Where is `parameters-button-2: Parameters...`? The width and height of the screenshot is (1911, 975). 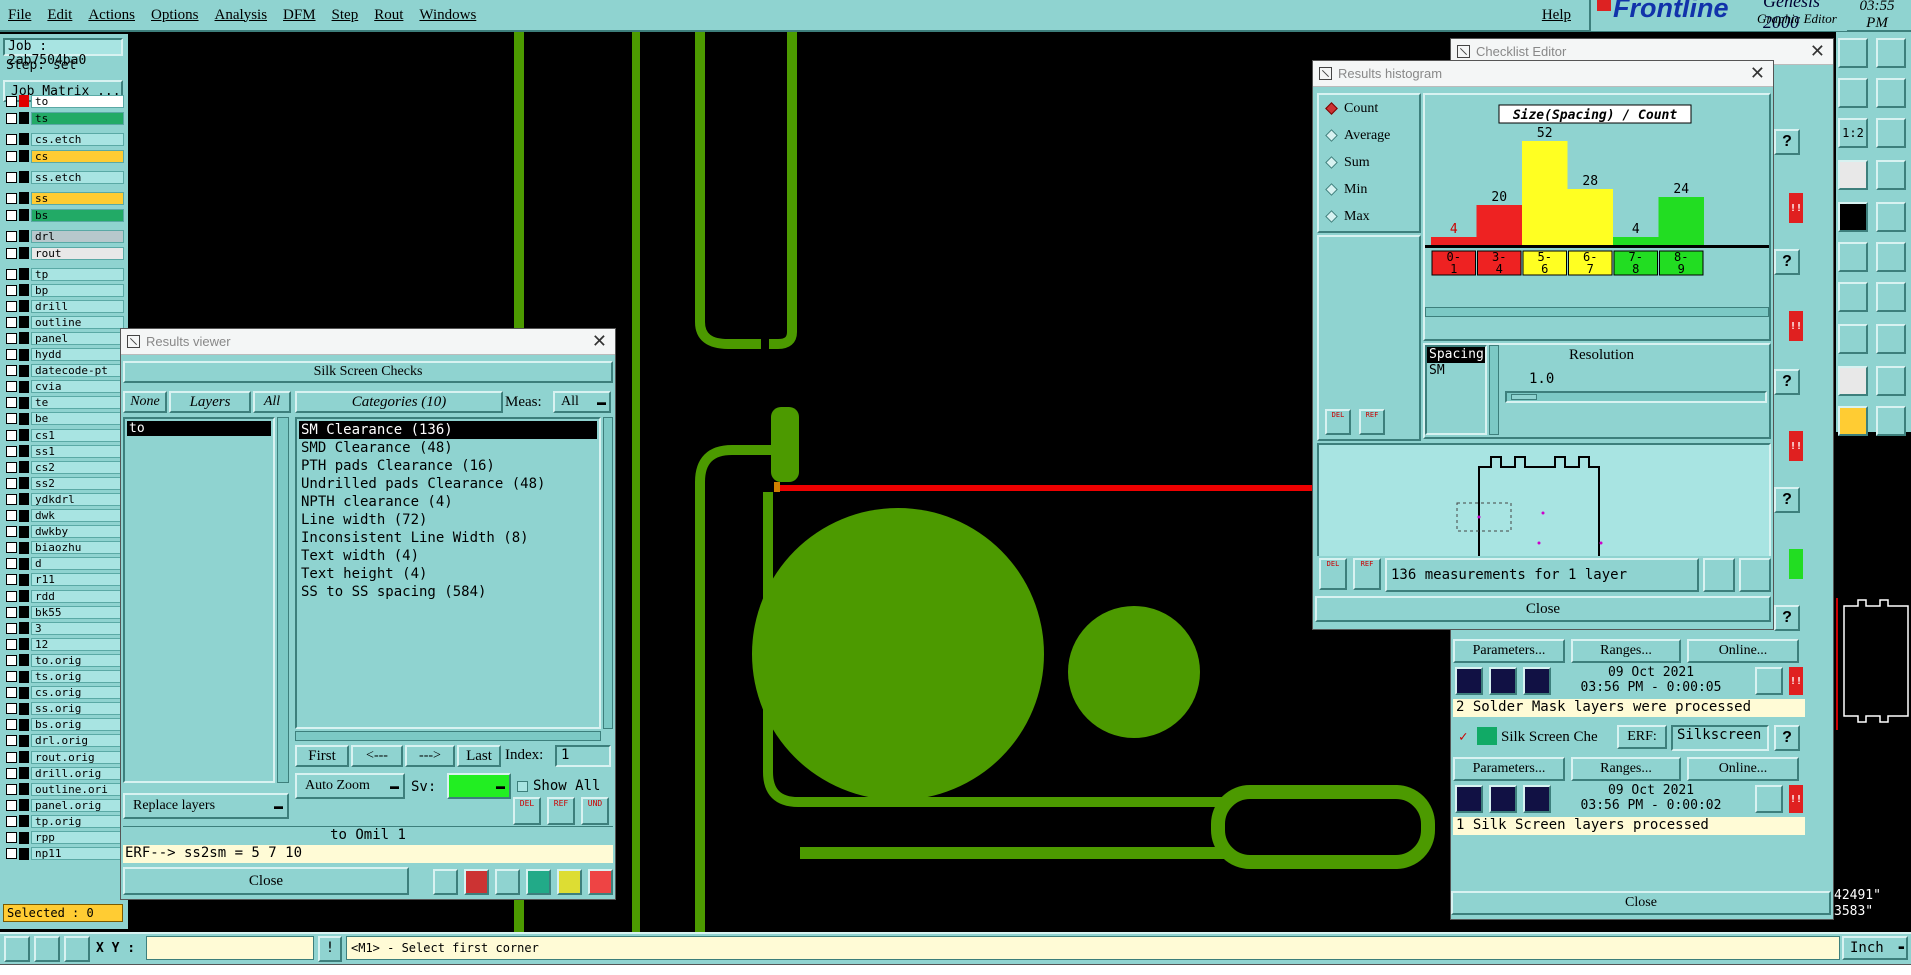 parameters-button-2: Parameters... is located at coordinates (1509, 769).